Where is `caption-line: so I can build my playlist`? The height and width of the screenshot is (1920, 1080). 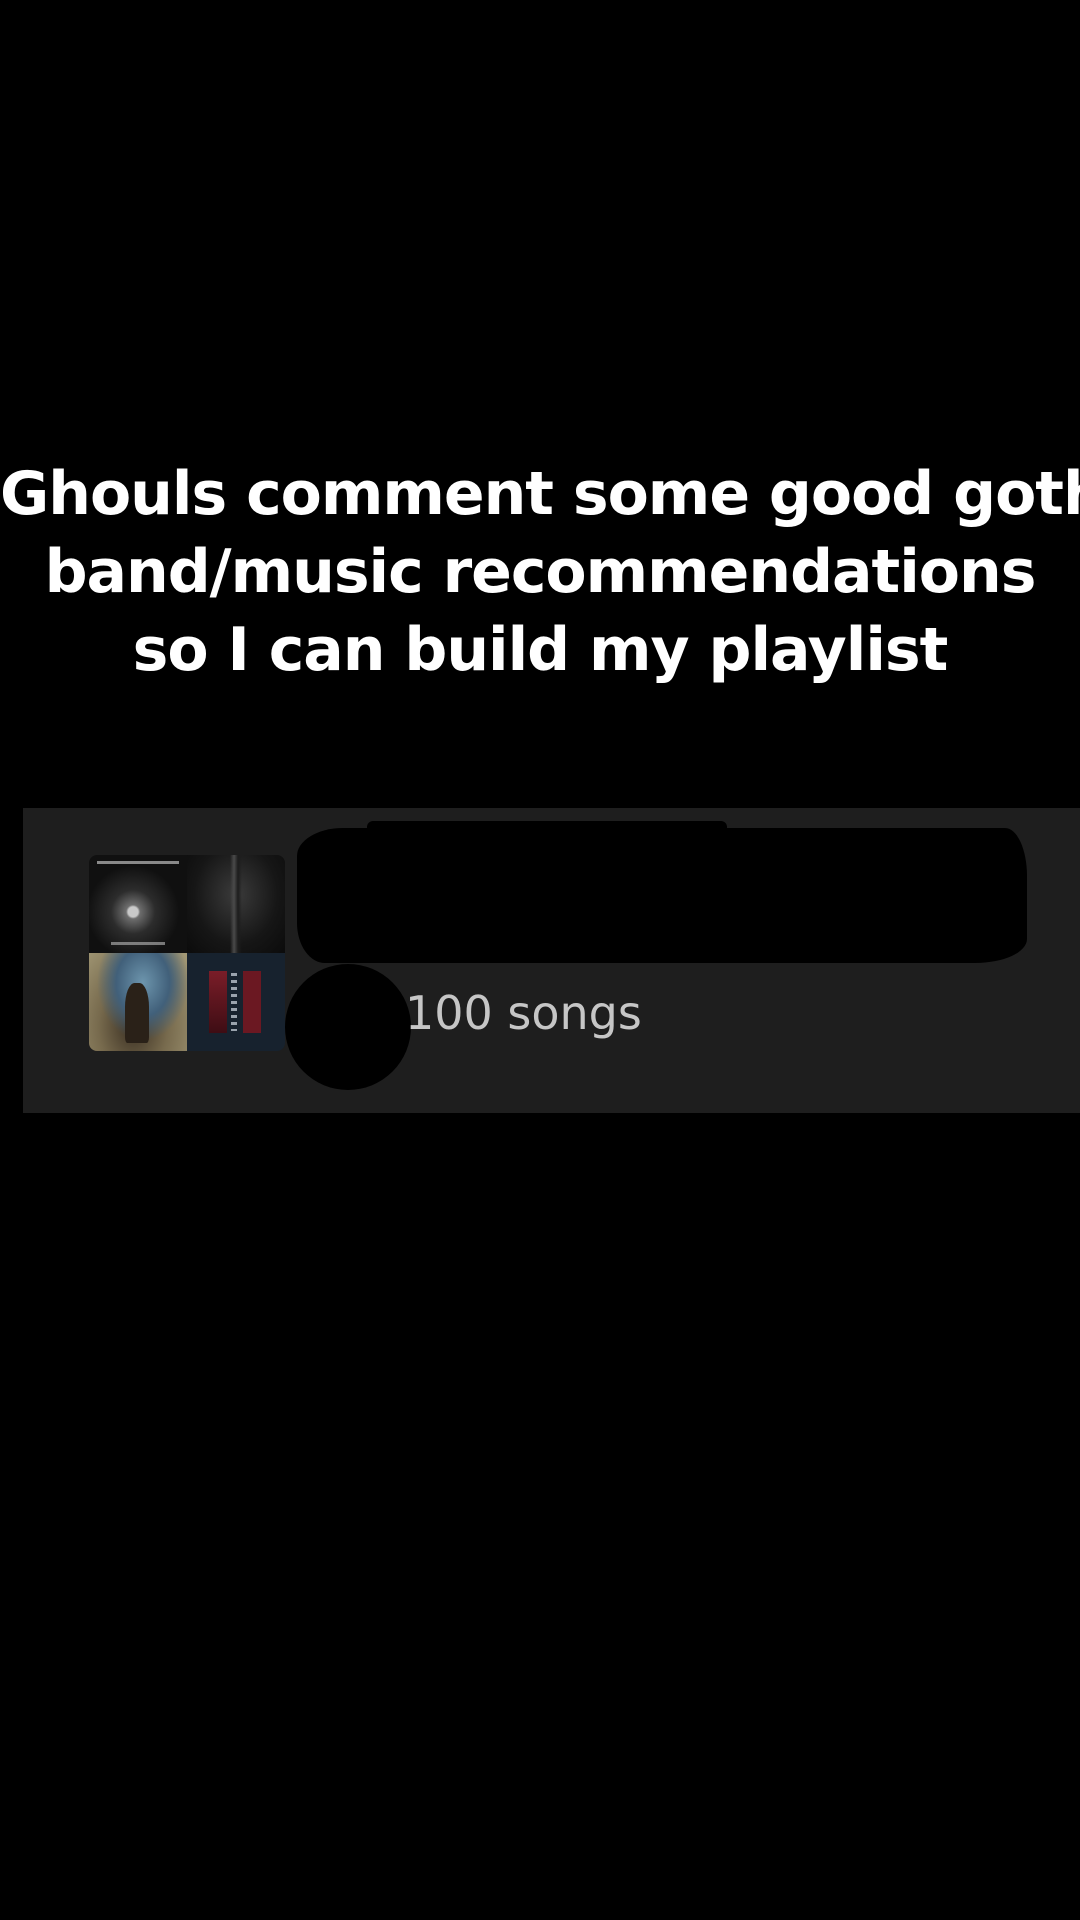
caption-line: so I can build my playlist is located at coordinates (540, 650).